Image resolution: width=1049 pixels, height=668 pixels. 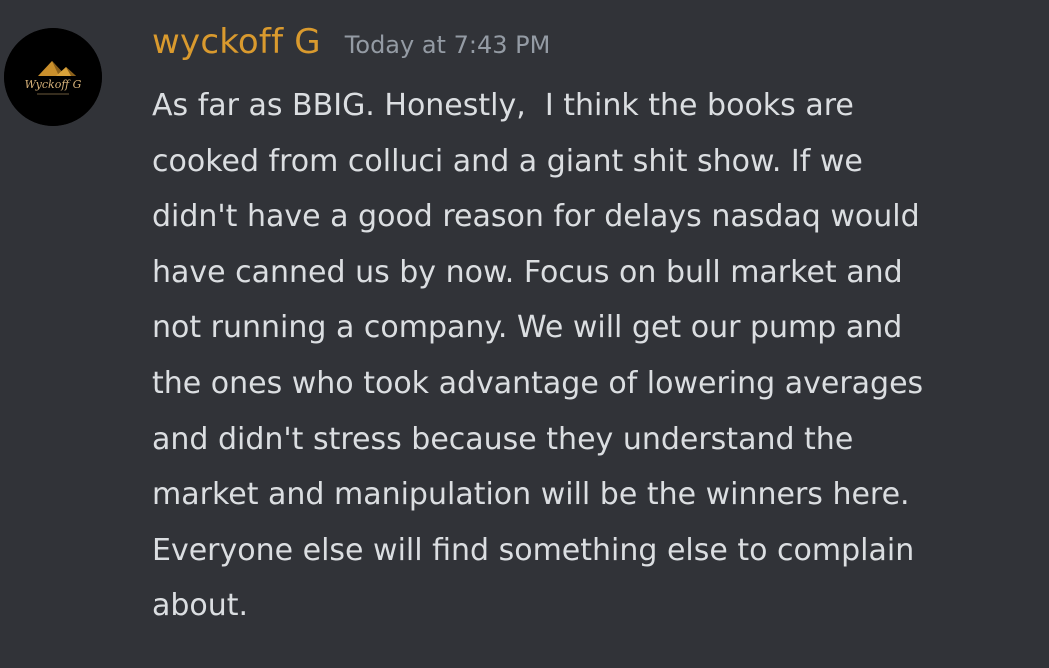 I want to click on avatar-logo-icon: Wyckoff G, so click(x=53, y=77).